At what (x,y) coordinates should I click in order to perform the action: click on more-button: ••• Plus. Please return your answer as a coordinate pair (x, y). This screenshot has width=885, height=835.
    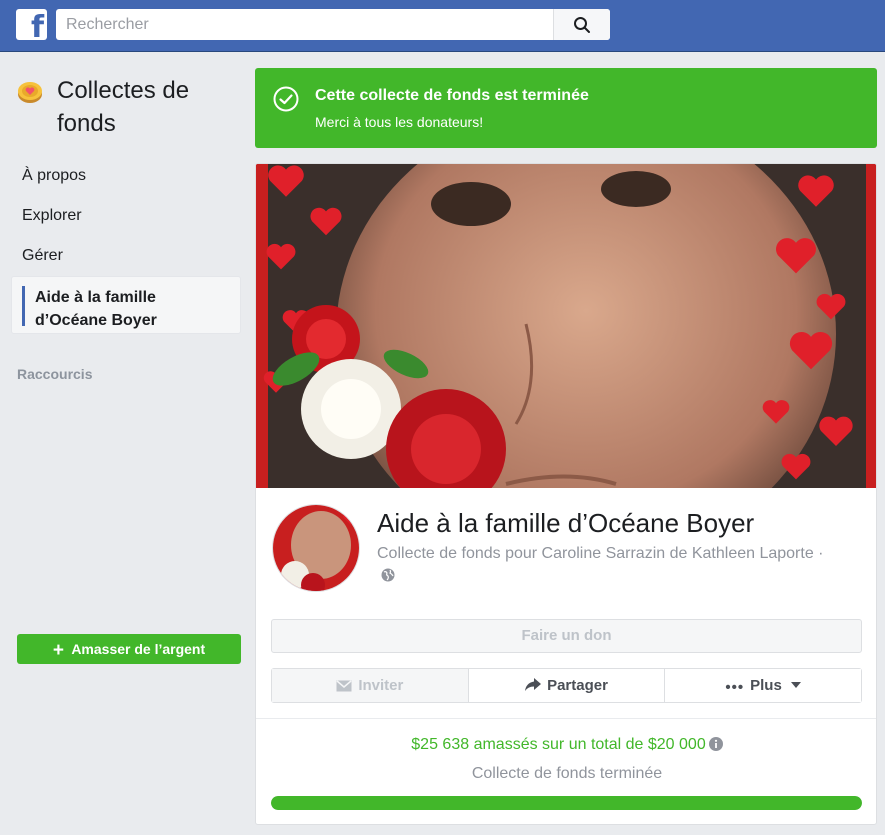
    Looking at the image, I should click on (763, 685).